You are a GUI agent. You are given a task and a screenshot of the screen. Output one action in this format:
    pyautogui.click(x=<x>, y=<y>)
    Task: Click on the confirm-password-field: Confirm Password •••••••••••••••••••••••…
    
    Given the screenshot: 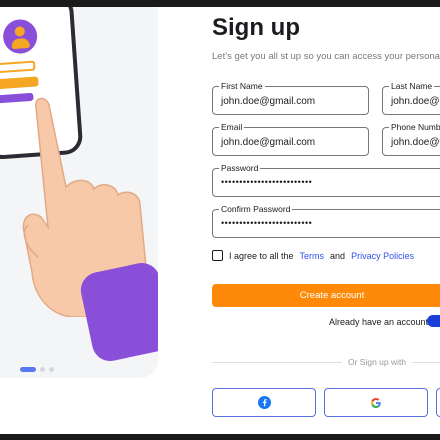 What is the action you would take?
    pyautogui.click(x=326, y=221)
    